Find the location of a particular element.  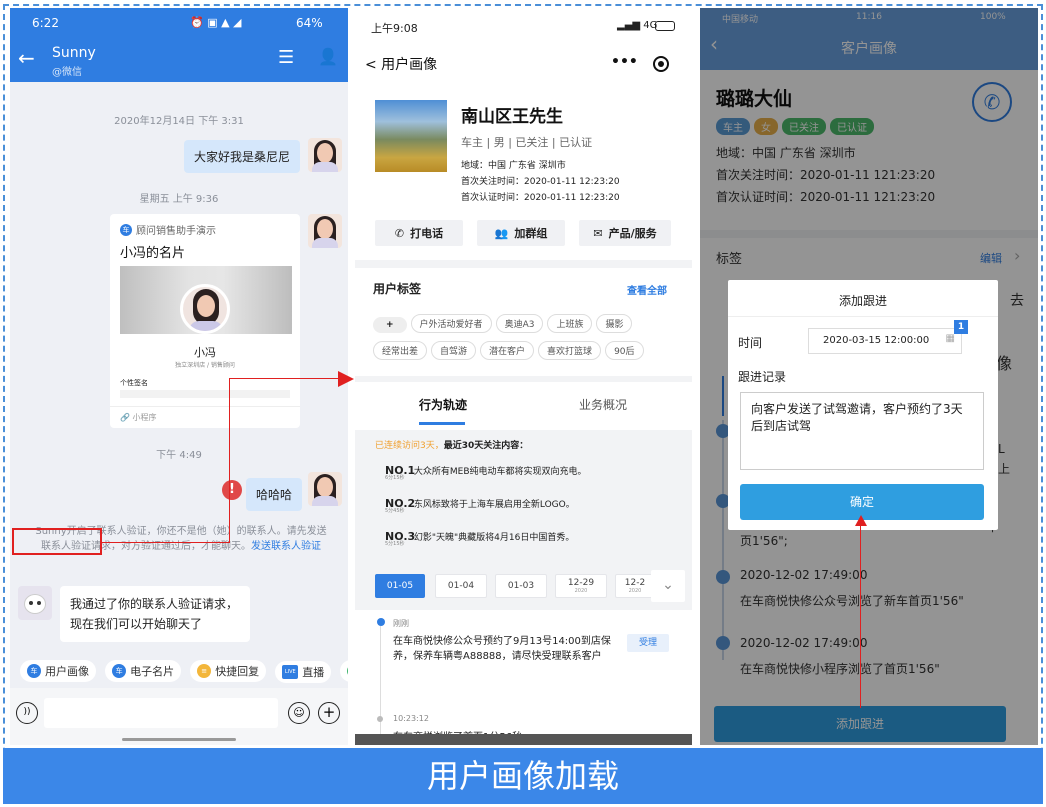

date-chip: 01-03 is located at coordinates (521, 586).